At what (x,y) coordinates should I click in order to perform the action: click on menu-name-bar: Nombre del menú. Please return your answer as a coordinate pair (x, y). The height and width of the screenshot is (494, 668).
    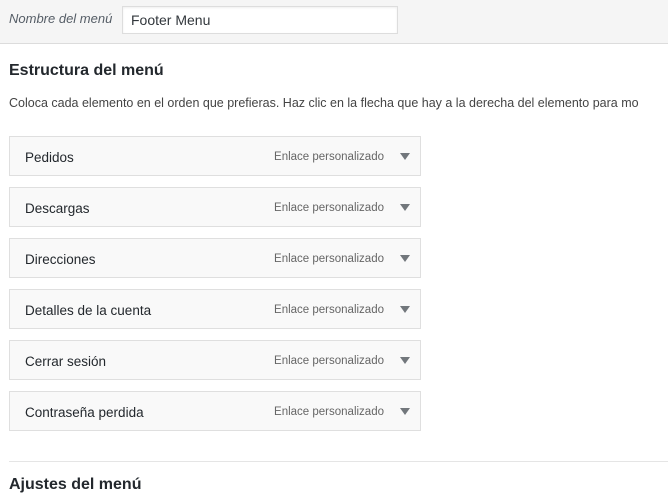
    Looking at the image, I should click on (334, 22).